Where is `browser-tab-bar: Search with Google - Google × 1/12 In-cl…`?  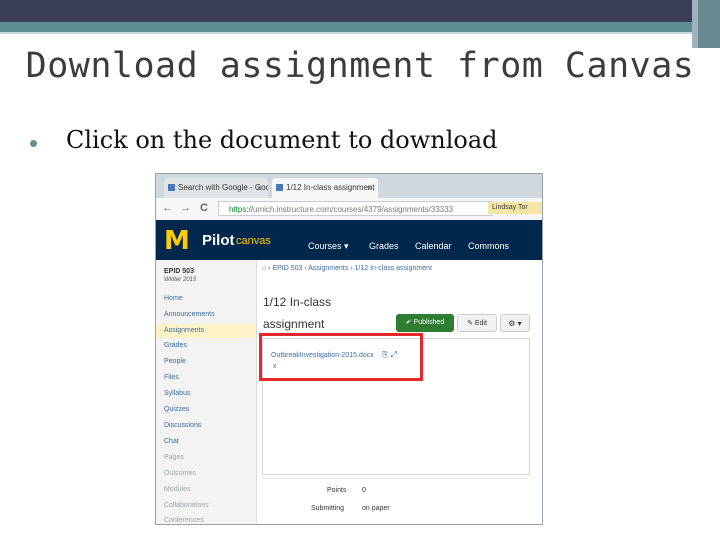 browser-tab-bar: Search with Google - Google × 1/12 In-cl… is located at coordinates (349, 186).